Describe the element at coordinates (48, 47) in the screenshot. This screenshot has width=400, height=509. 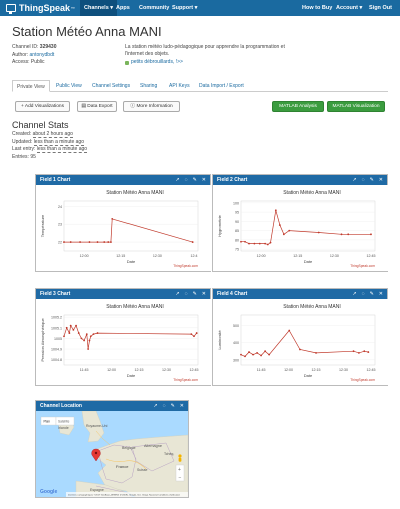
I see `channel-id: 329430` at that location.